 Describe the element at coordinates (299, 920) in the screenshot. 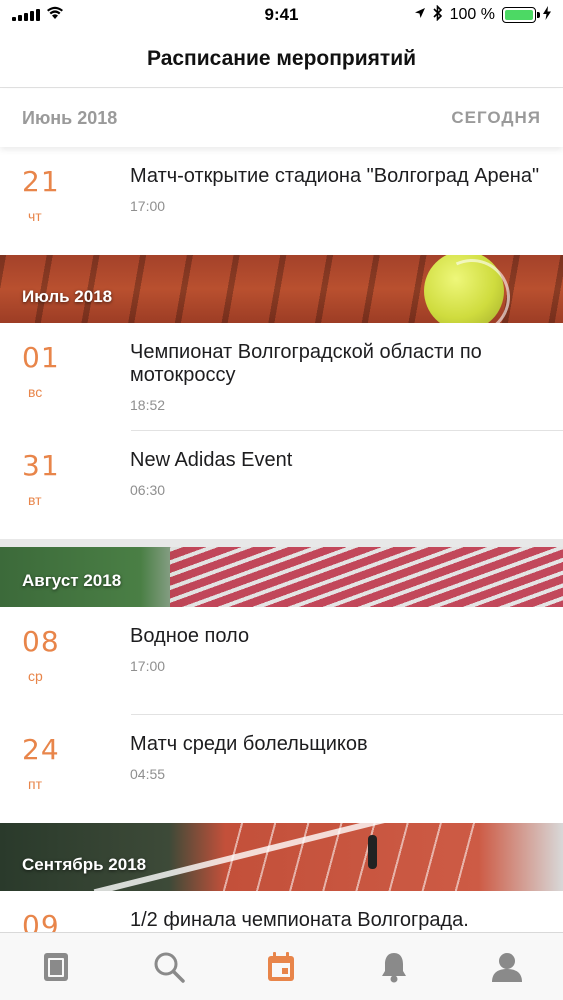

I see `event-title: 1/2 финала чемпионата Волгограда.` at that location.